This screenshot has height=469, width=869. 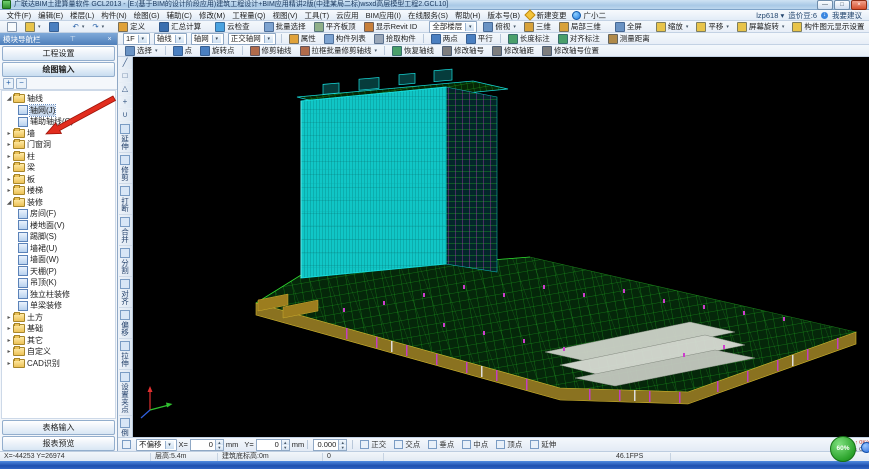 I want to click on floor-filter-combo: 全部楼层 ▾, so click(x=453, y=26).